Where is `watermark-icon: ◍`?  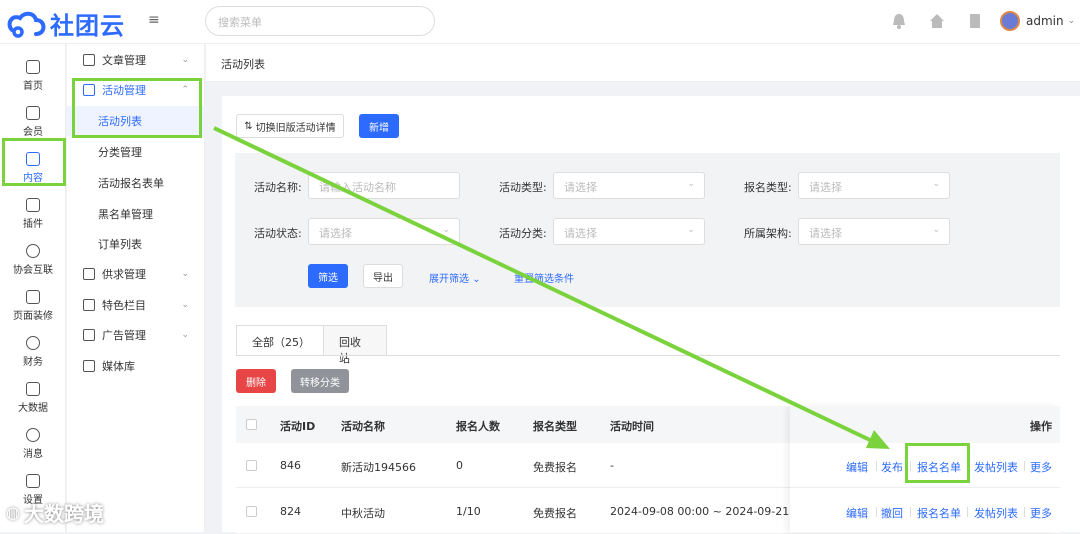
watermark-icon: ◍ is located at coordinates (13, 512).